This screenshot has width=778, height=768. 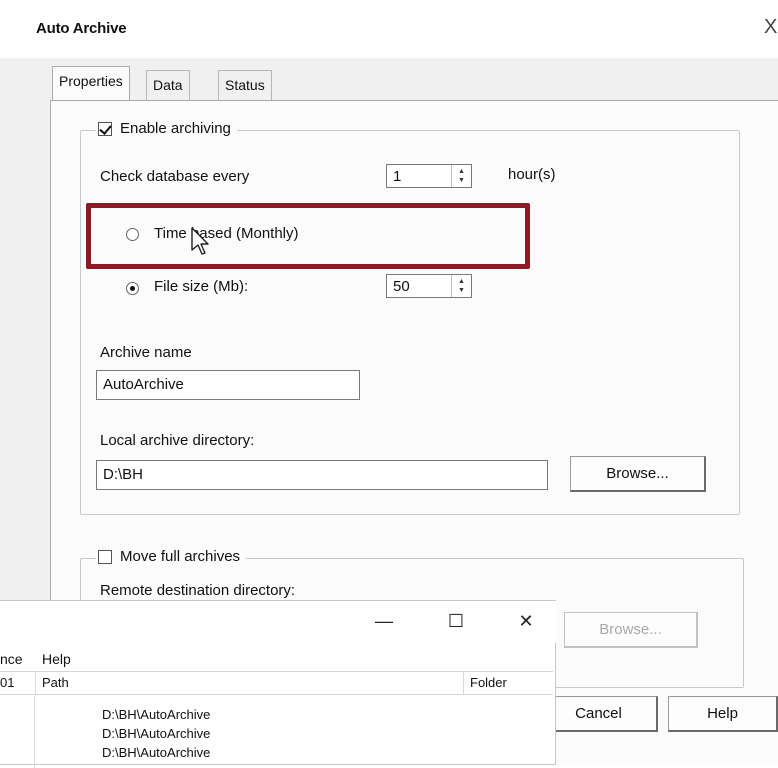 What do you see at coordinates (308, 236) in the screenshot?
I see `time-based-highlight-box` at bounding box center [308, 236].